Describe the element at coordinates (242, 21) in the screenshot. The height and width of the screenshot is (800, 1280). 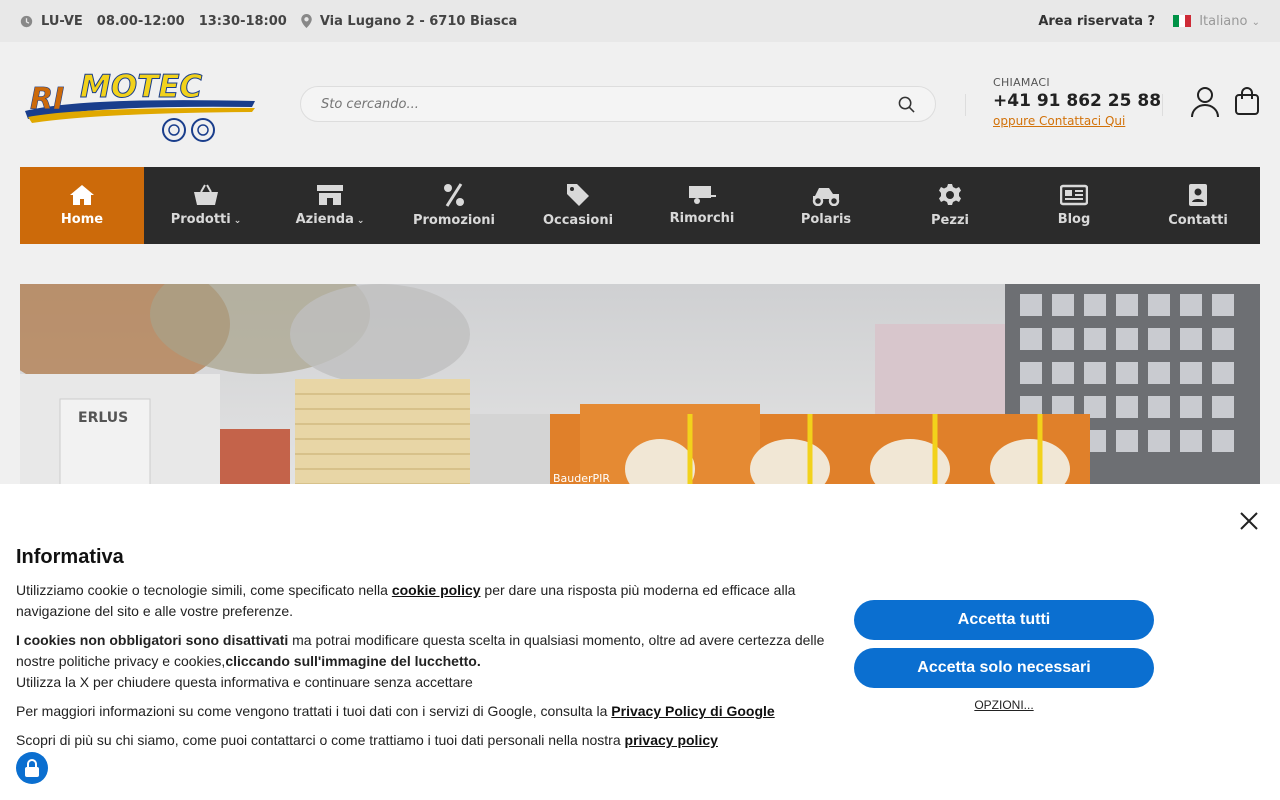
I see `hours-afternoon: 13:30-18:00` at that location.